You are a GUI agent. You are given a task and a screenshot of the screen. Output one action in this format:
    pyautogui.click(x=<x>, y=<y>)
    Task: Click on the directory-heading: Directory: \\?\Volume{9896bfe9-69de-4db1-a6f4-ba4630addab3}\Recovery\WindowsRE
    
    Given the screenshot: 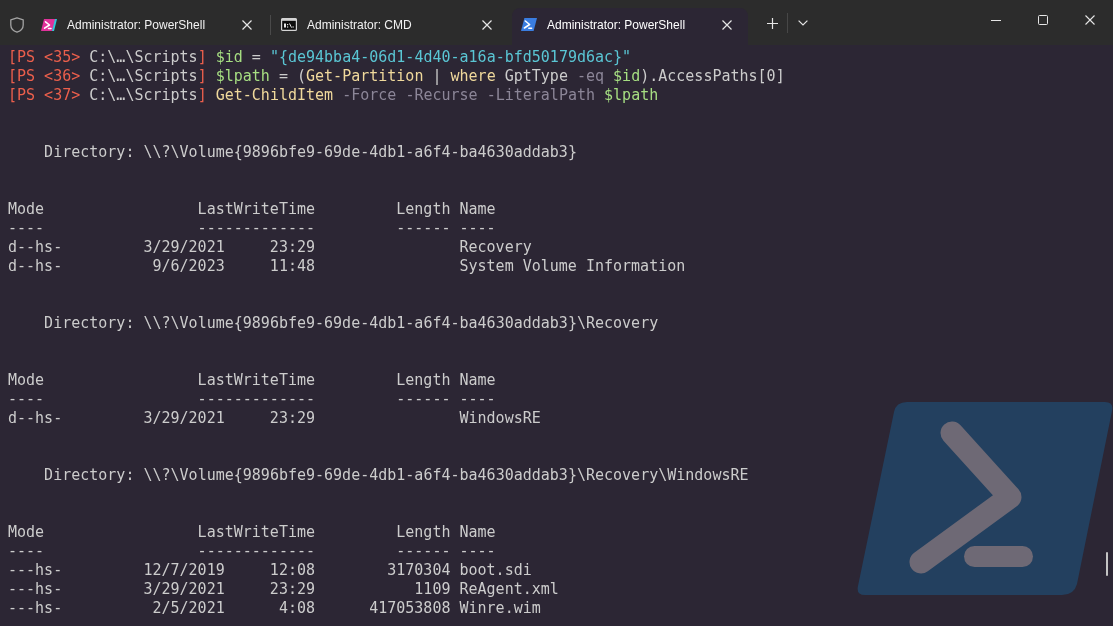 What is the action you would take?
    pyautogui.click(x=396, y=475)
    